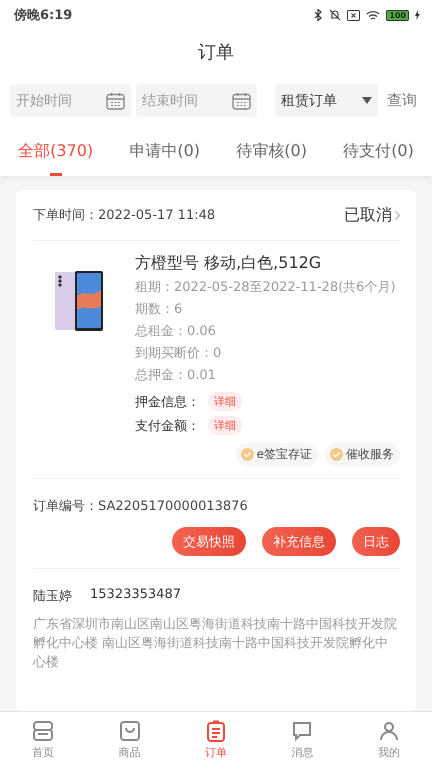 The height and width of the screenshot is (768, 432). What do you see at coordinates (56, 158) in the screenshot?
I see `order-tab: 全部(370)` at bounding box center [56, 158].